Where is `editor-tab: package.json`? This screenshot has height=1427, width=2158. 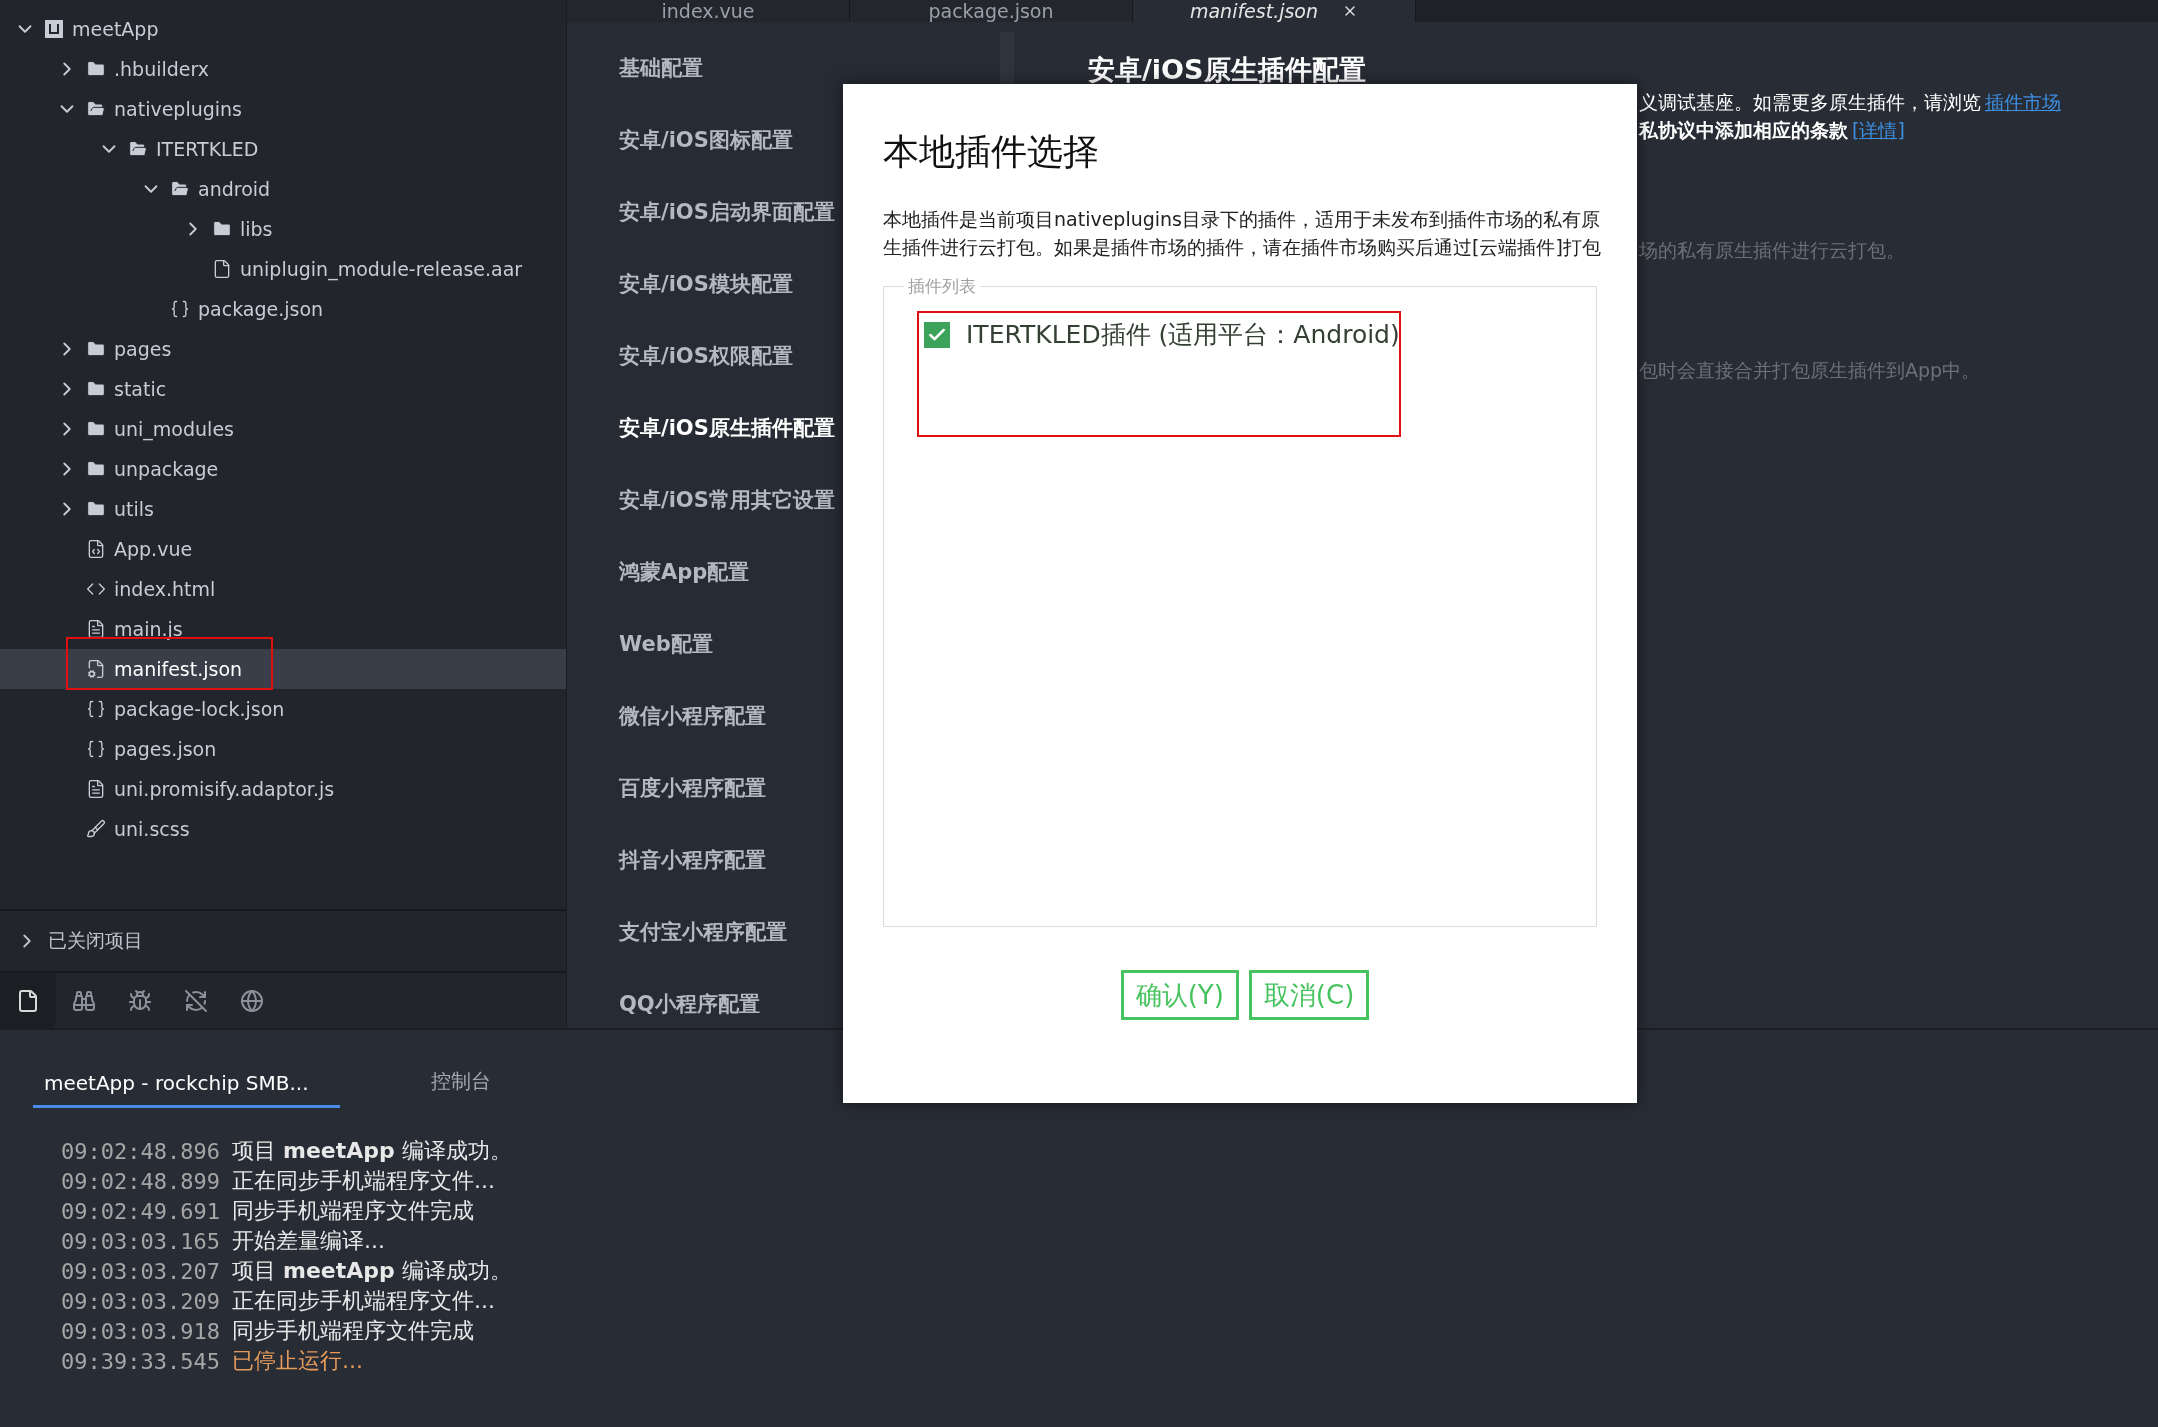
editor-tab: package.json is located at coordinates (991, 11).